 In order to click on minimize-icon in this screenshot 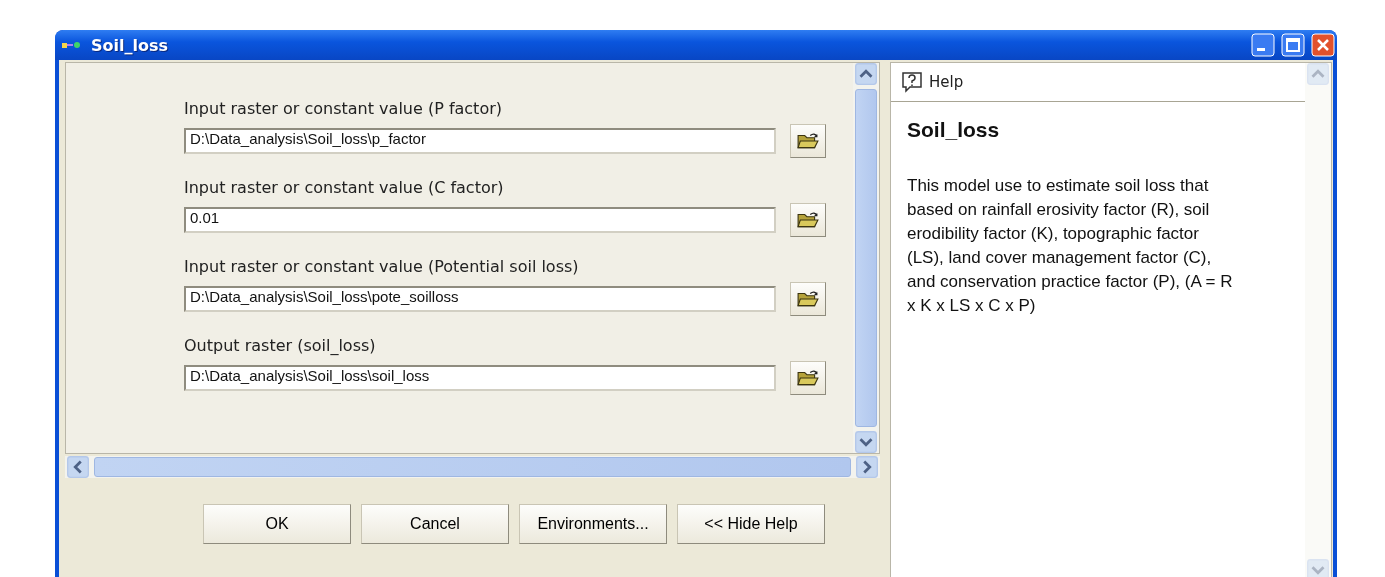, I will do `click(1263, 45)`.